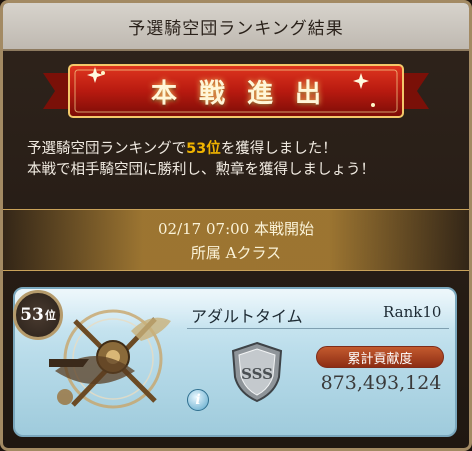  Describe the element at coordinates (278, 149) in the screenshot. I see `message-suffix: を獲得しました！` at that location.